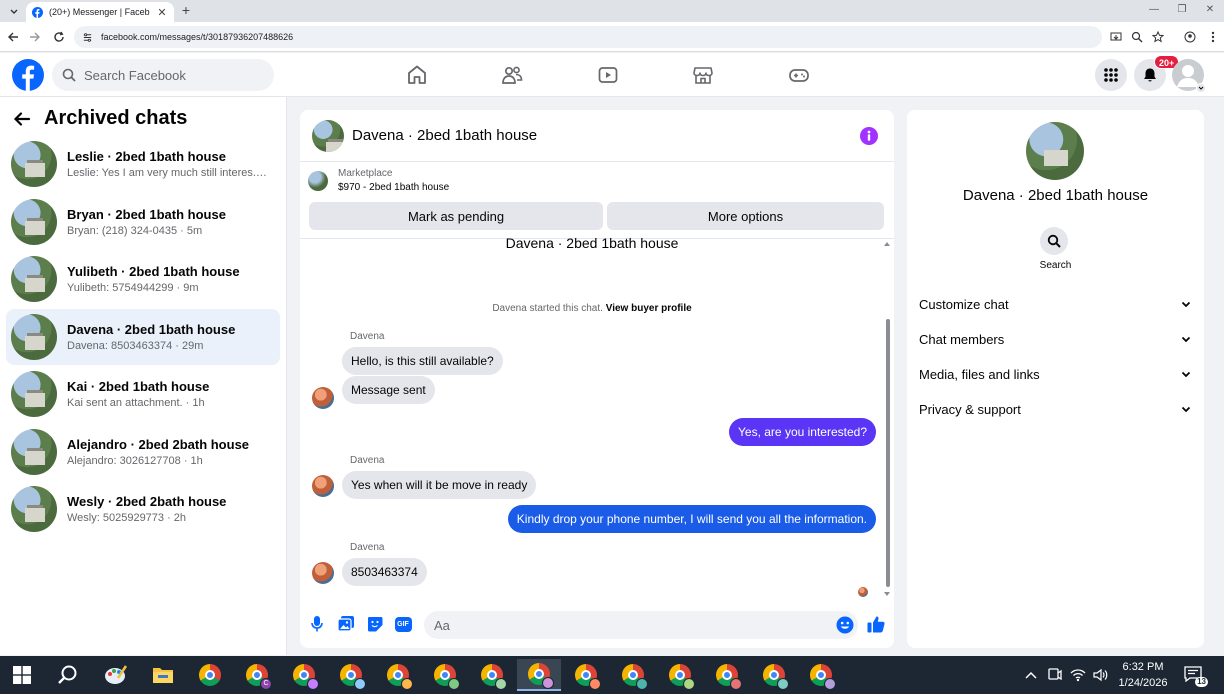 This screenshot has width=1224, height=694. What do you see at coordinates (1116, 37) in the screenshot?
I see `install-app-icon` at bounding box center [1116, 37].